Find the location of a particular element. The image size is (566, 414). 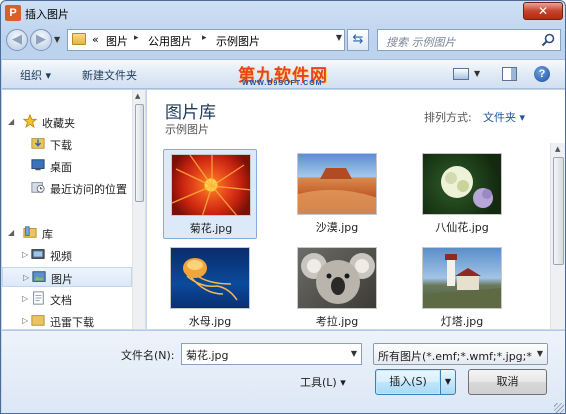

address-bar: « 图片 ▸ 公用图片 ▸ 示例图片 ▼ is located at coordinates (206, 40).